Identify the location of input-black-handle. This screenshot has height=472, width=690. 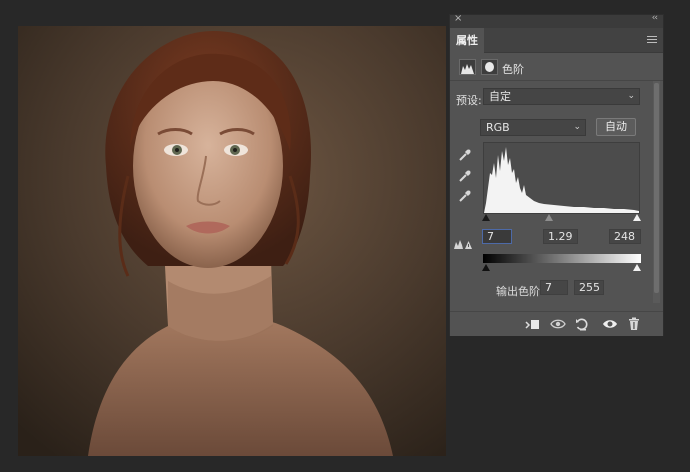
(486, 217).